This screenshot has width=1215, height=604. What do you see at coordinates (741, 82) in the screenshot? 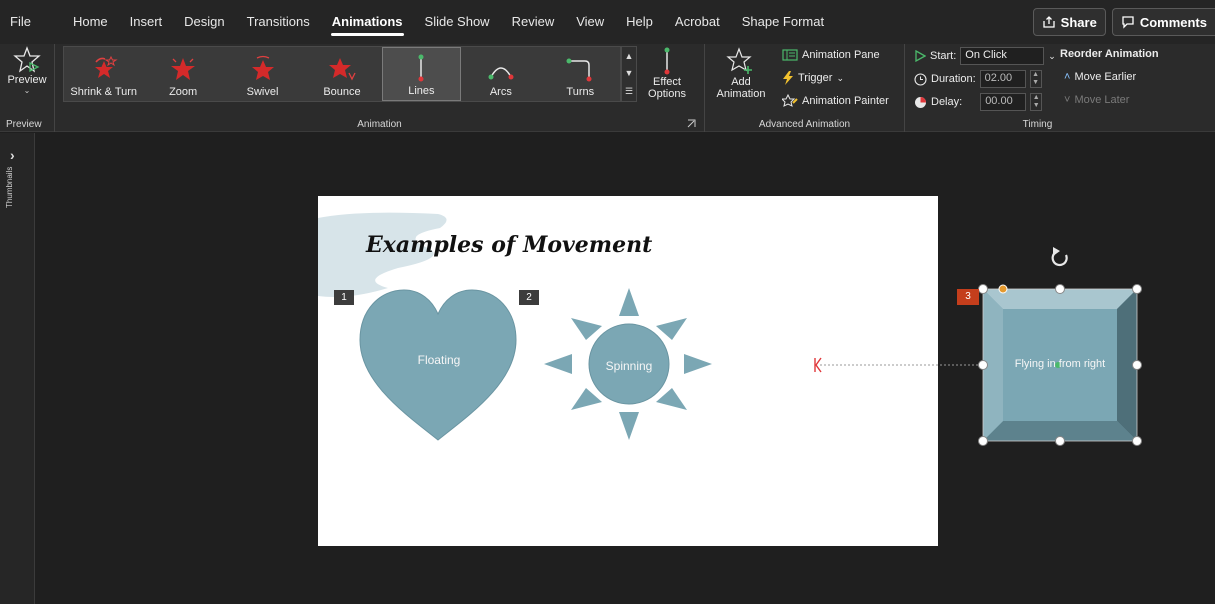
I see `add-animation-line1: Add` at bounding box center [741, 82].